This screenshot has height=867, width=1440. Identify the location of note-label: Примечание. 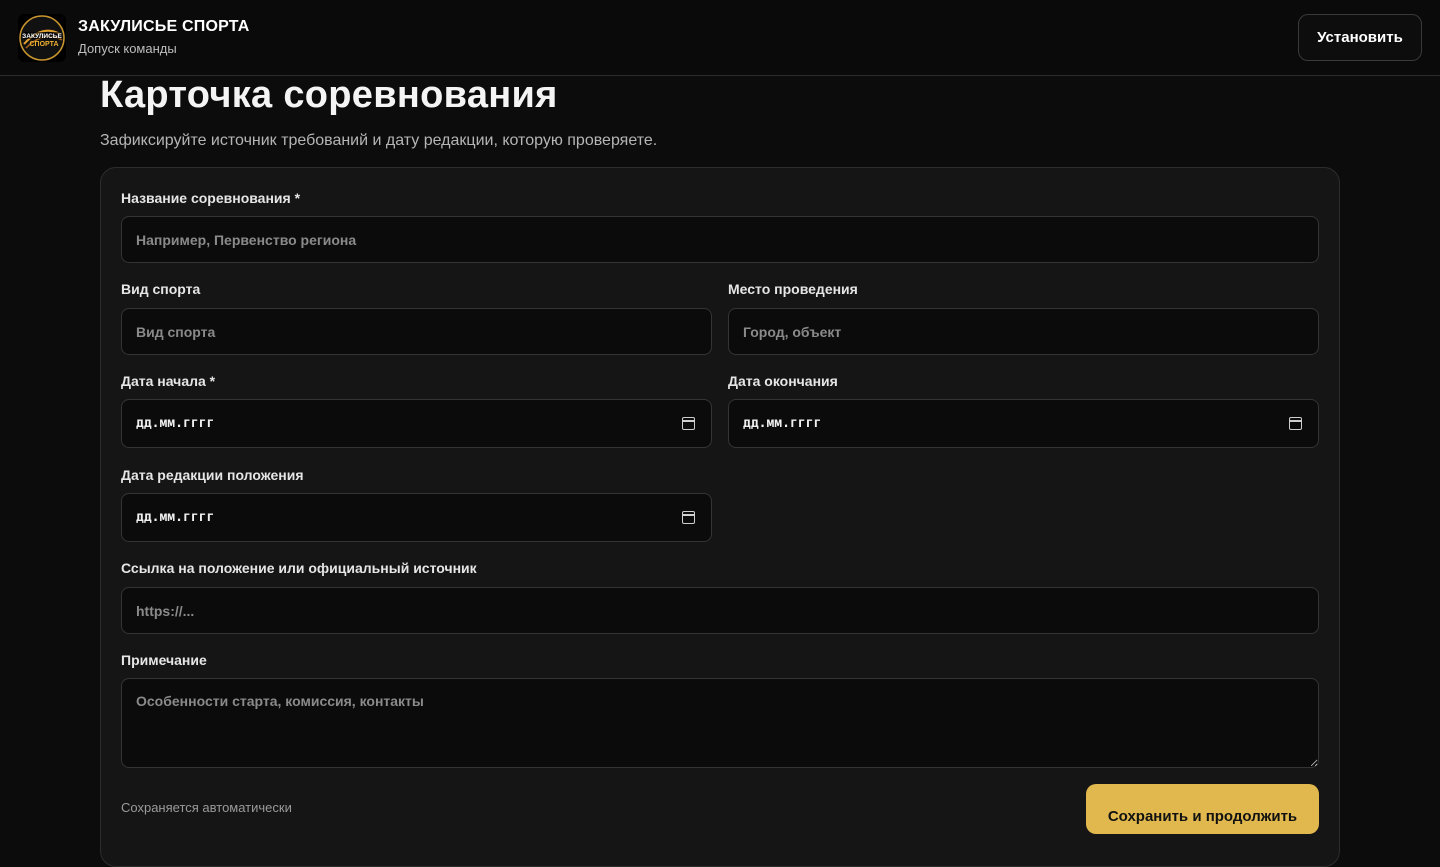
(164, 660).